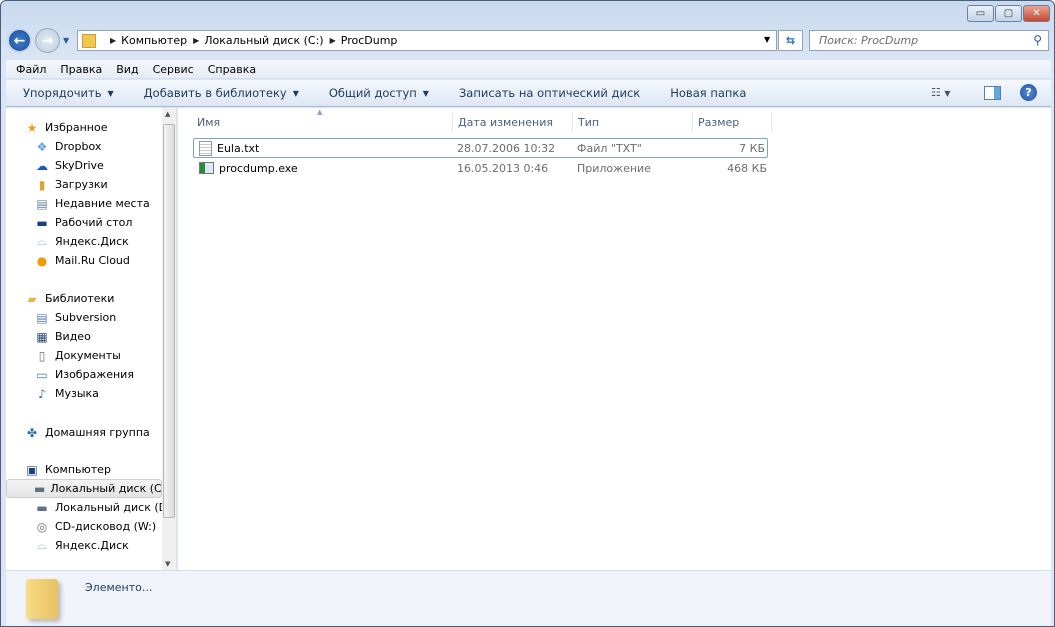  Describe the element at coordinates (77, 393) in the screenshot. I see `nav-label: Музыка` at that location.